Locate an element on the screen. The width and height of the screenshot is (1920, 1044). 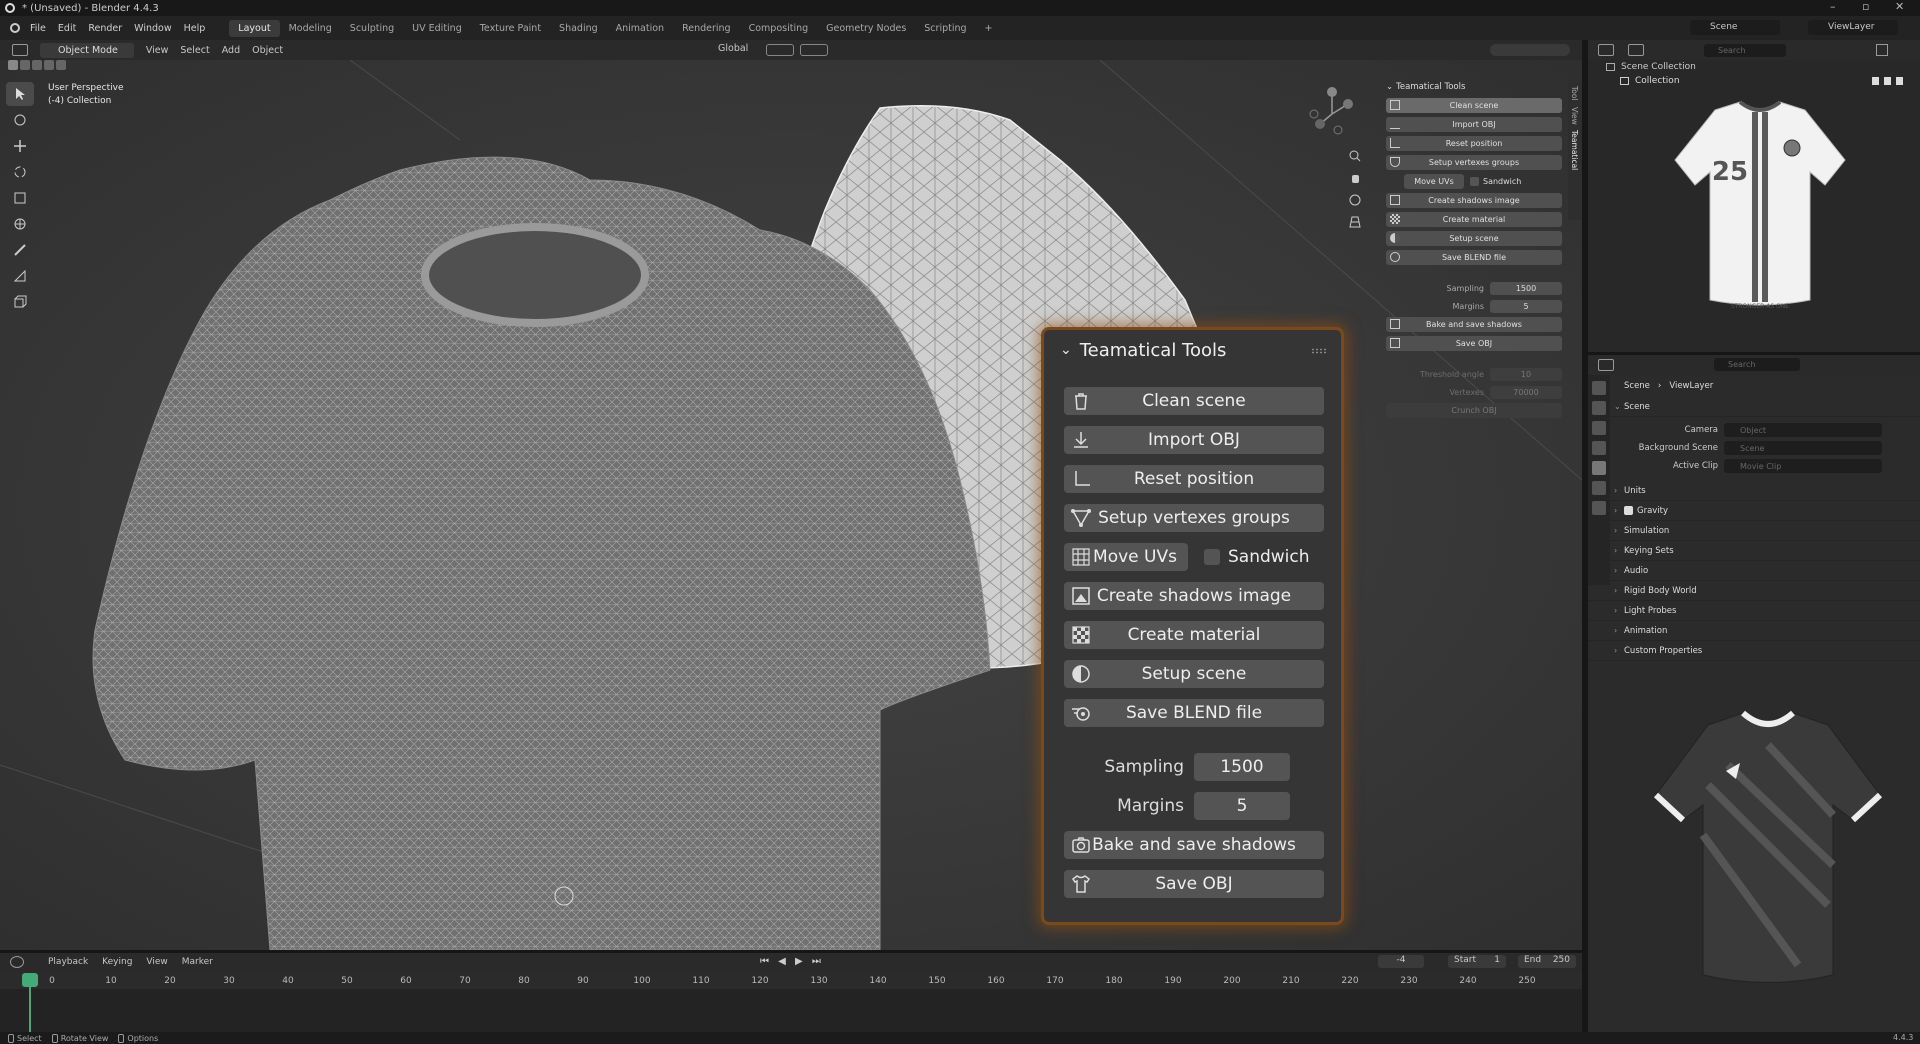
tab-sculpting: Sculpting is located at coordinates (372, 28).